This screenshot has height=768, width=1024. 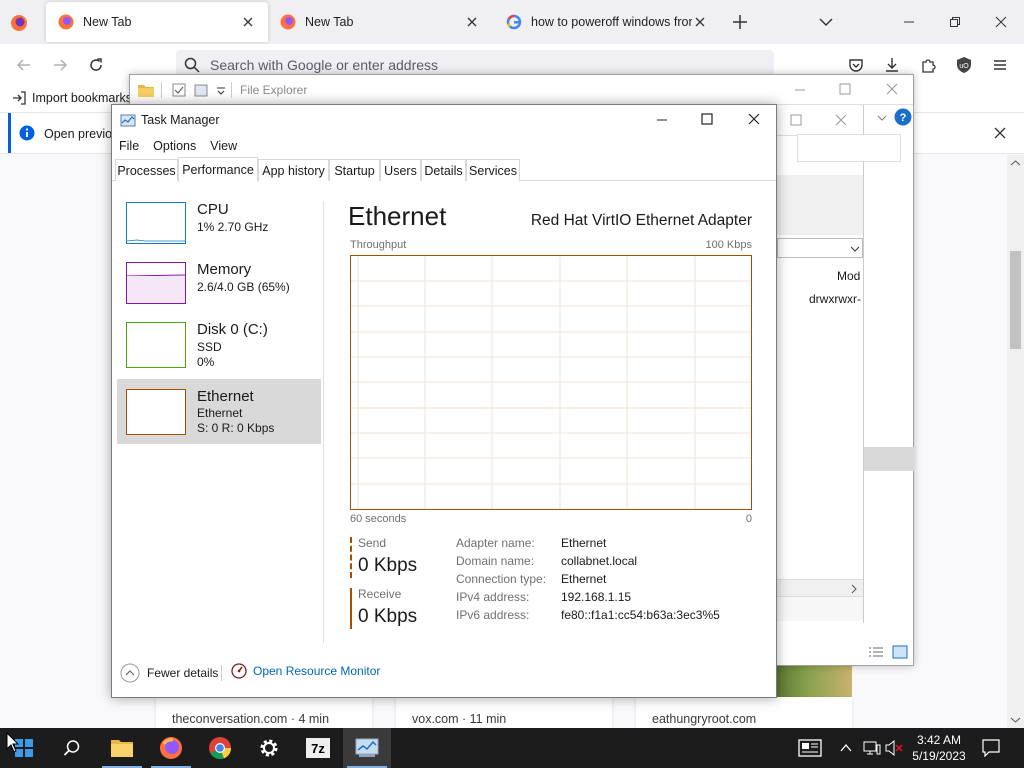 What do you see at coordinates (171, 748) in the screenshot?
I see `taskbar-firefox` at bounding box center [171, 748].